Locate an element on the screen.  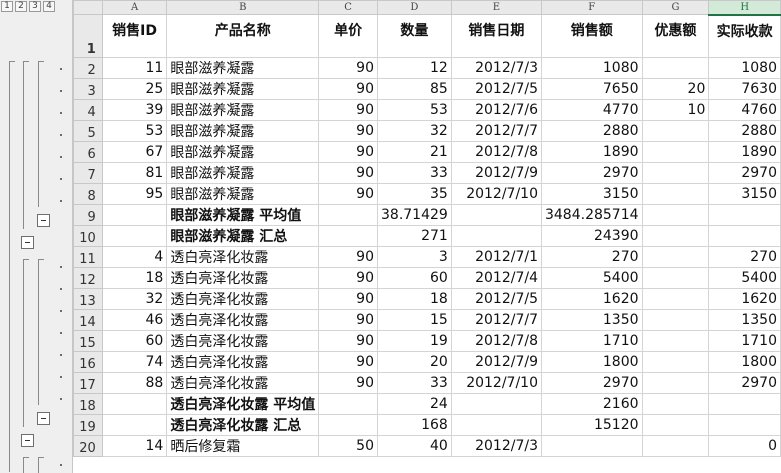
cell-sales-amount: 2880 is located at coordinates (591, 131).